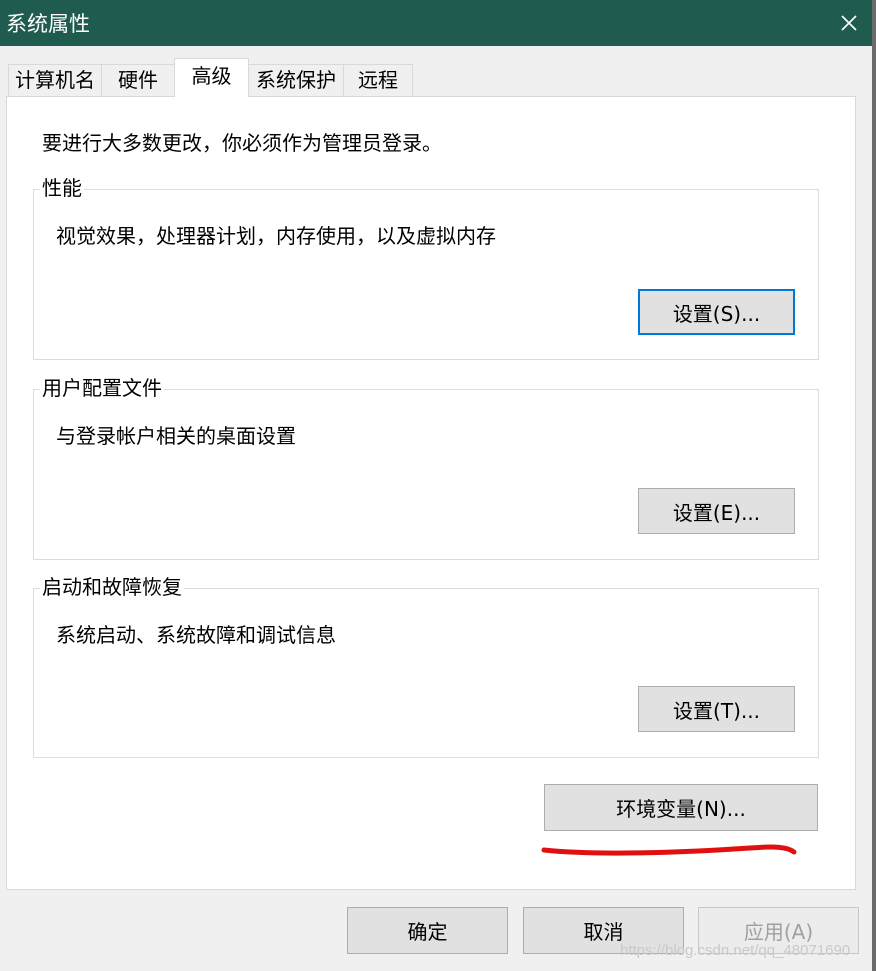 Image resolution: width=876 pixels, height=971 pixels. I want to click on close-button, so click(849, 23).